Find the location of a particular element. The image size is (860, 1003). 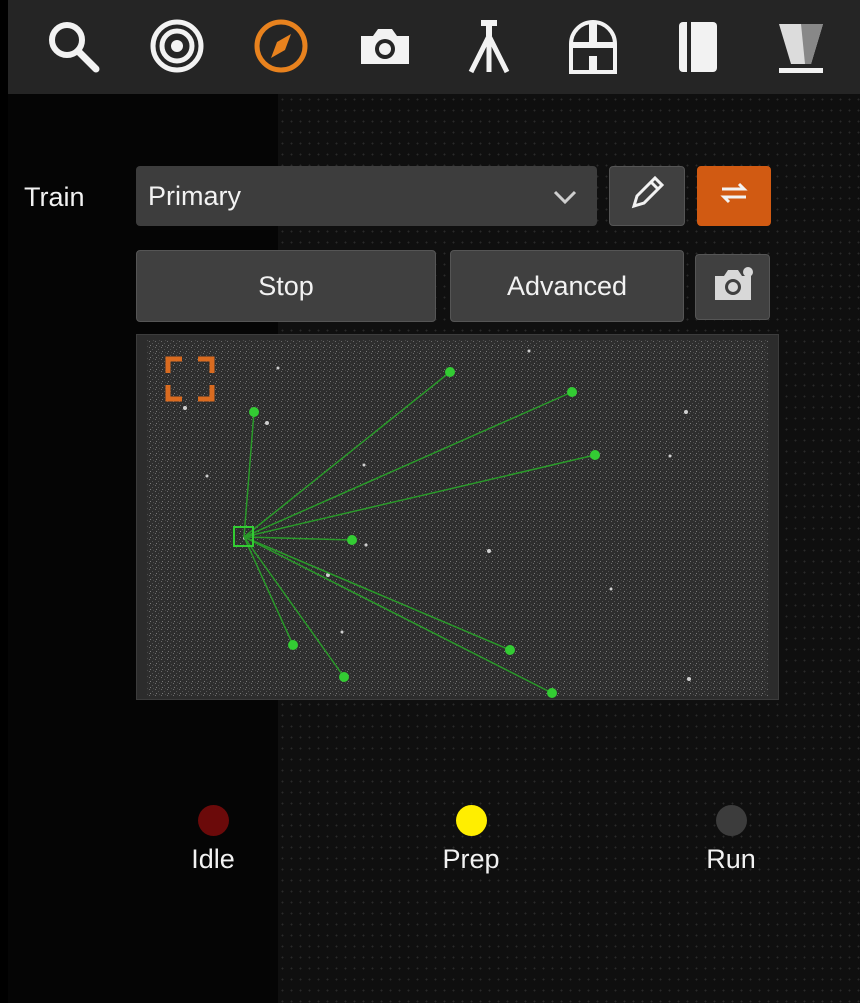

search-icon is located at coordinates (73, 46).